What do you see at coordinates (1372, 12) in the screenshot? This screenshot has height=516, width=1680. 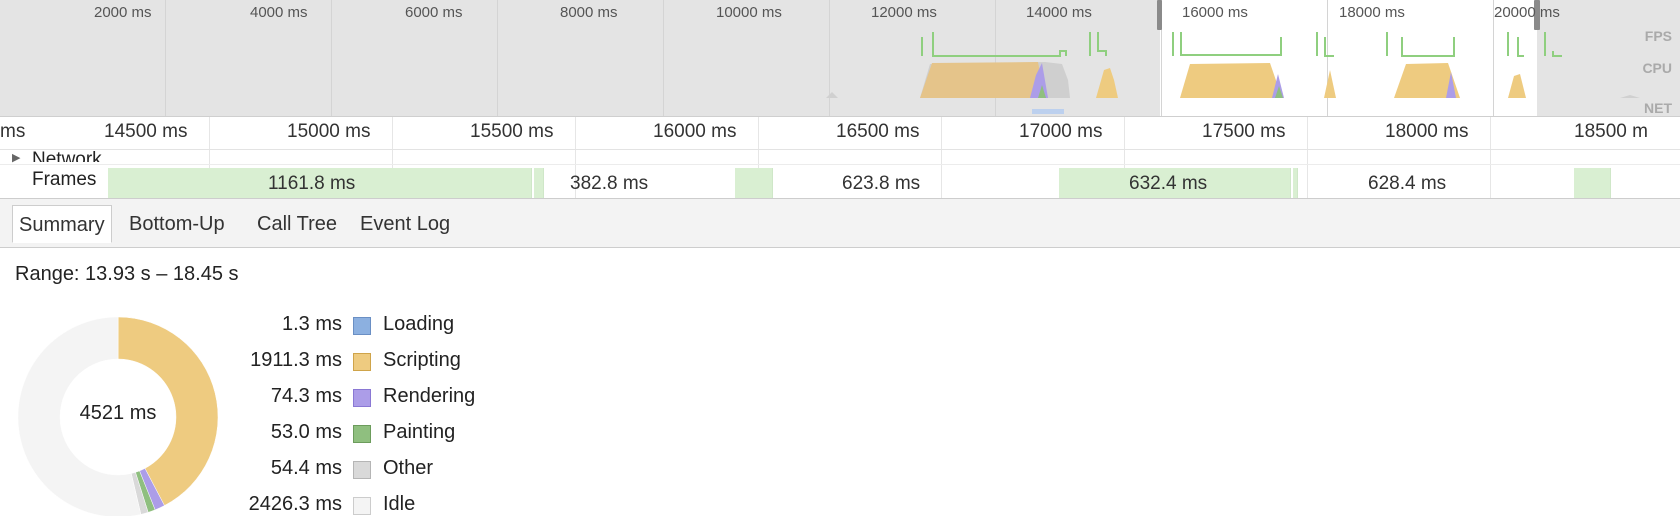 I see `overview-tick-label: 18000 ms` at bounding box center [1372, 12].